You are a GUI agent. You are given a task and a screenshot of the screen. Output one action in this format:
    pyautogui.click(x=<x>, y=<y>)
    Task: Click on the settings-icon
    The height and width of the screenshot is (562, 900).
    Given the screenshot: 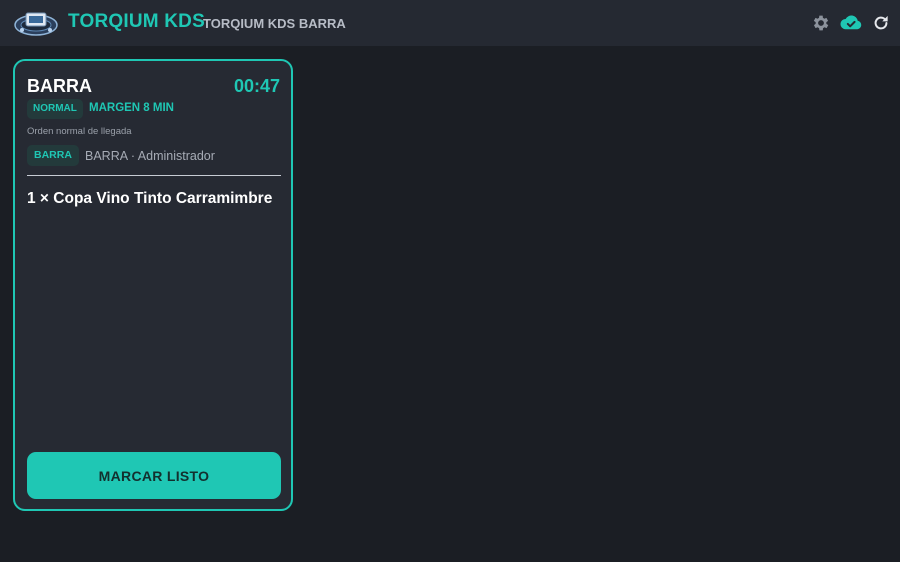 What is the action you would take?
    pyautogui.click(x=821, y=23)
    